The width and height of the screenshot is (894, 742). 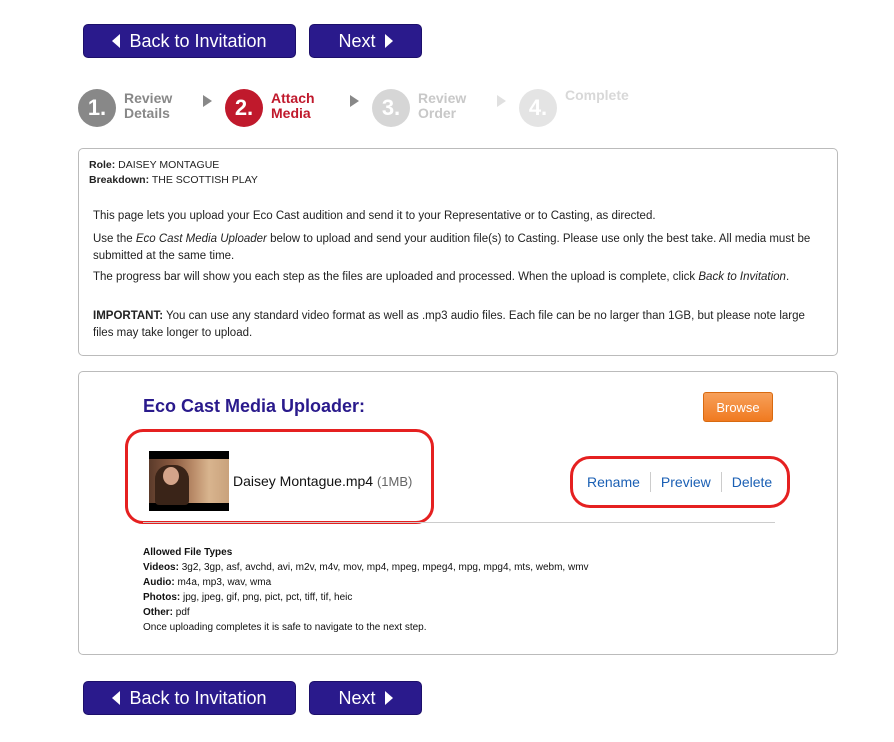 What do you see at coordinates (437, 113) in the screenshot?
I see `step-label-line2: Order` at bounding box center [437, 113].